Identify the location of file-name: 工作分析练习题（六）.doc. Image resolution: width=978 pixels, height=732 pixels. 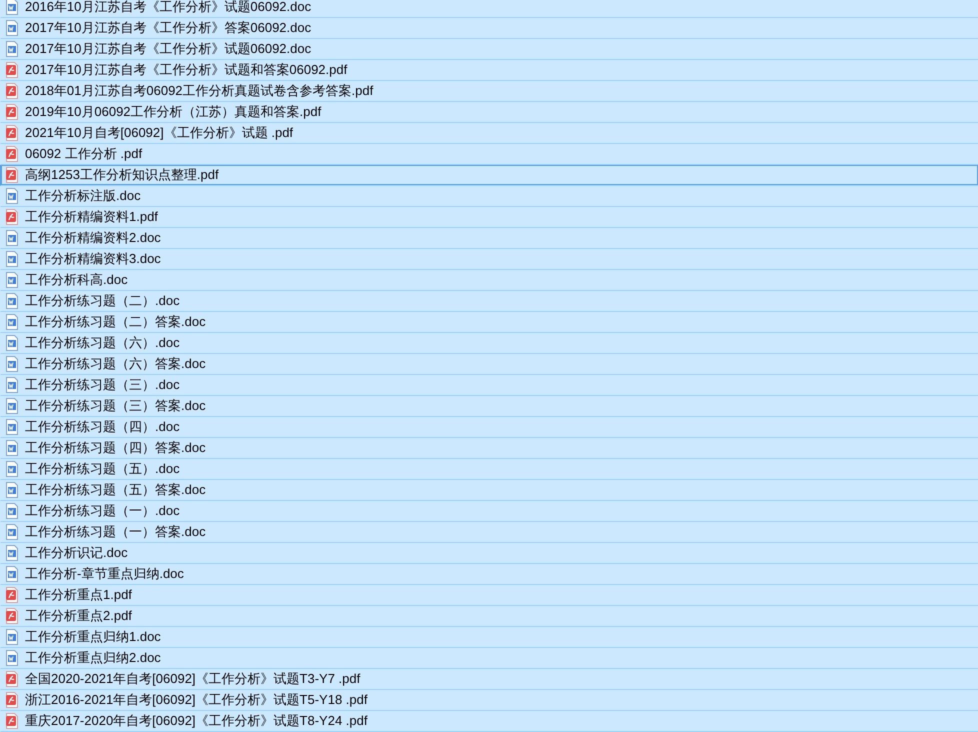
(102, 343).